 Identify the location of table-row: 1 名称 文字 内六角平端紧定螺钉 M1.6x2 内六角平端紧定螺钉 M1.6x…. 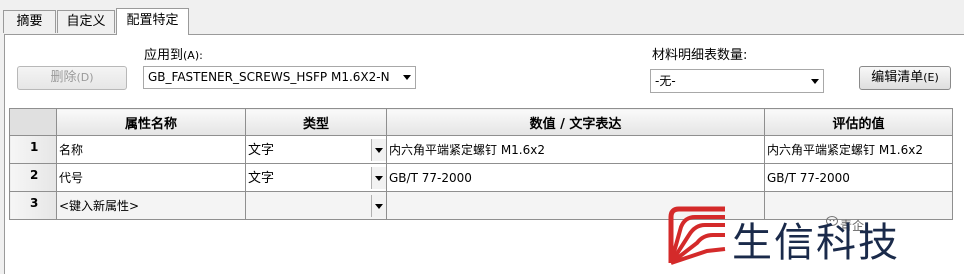
(481, 149).